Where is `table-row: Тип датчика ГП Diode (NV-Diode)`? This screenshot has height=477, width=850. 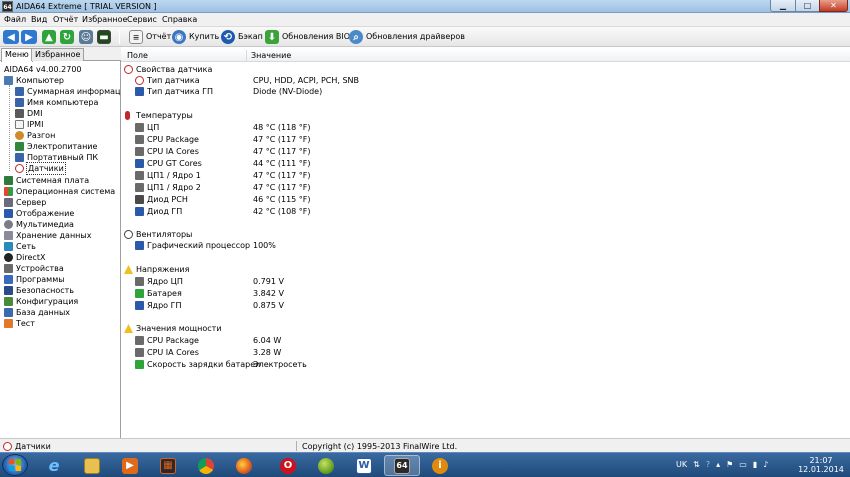 table-row: Тип датчика ГП Diode (NV-Diode) is located at coordinates (424, 91).